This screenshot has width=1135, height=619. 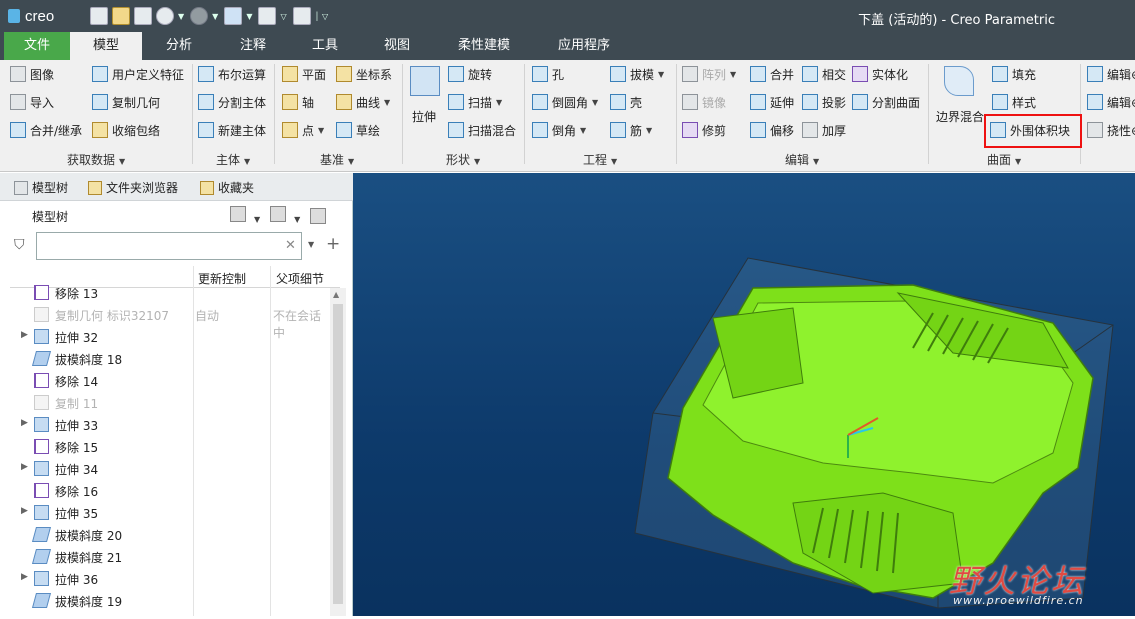 I want to click on tab-tools: 工具, so click(x=325, y=46).